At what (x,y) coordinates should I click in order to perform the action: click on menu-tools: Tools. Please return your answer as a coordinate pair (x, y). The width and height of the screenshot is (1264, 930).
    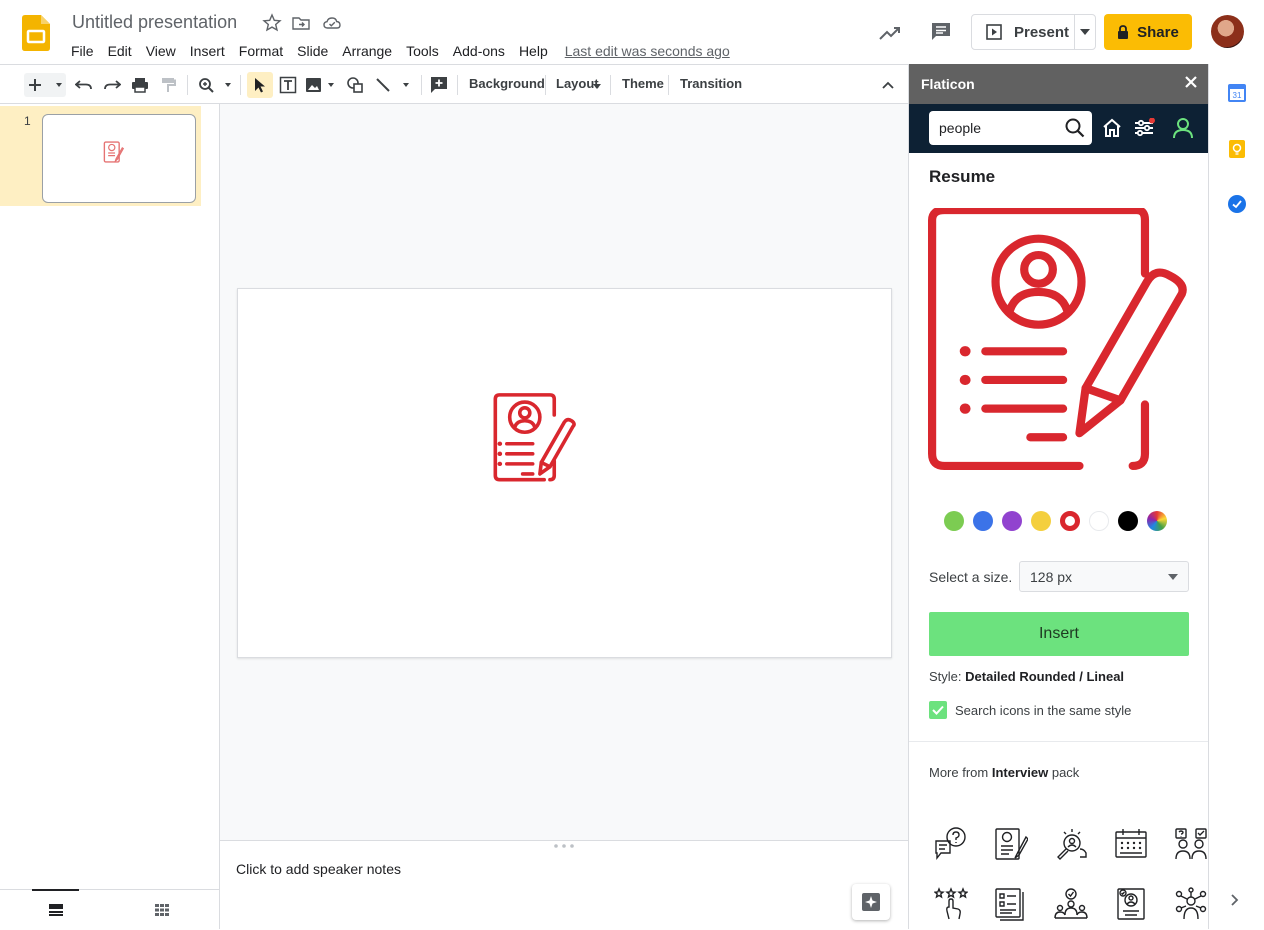
    Looking at the image, I should click on (422, 51).